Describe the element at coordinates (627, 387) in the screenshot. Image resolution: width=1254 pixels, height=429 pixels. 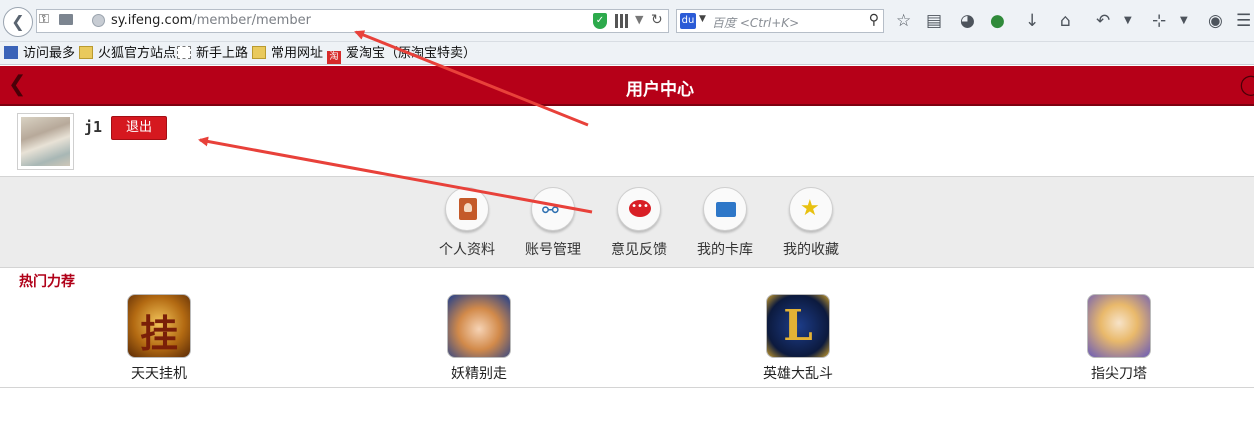
I see `divider` at that location.